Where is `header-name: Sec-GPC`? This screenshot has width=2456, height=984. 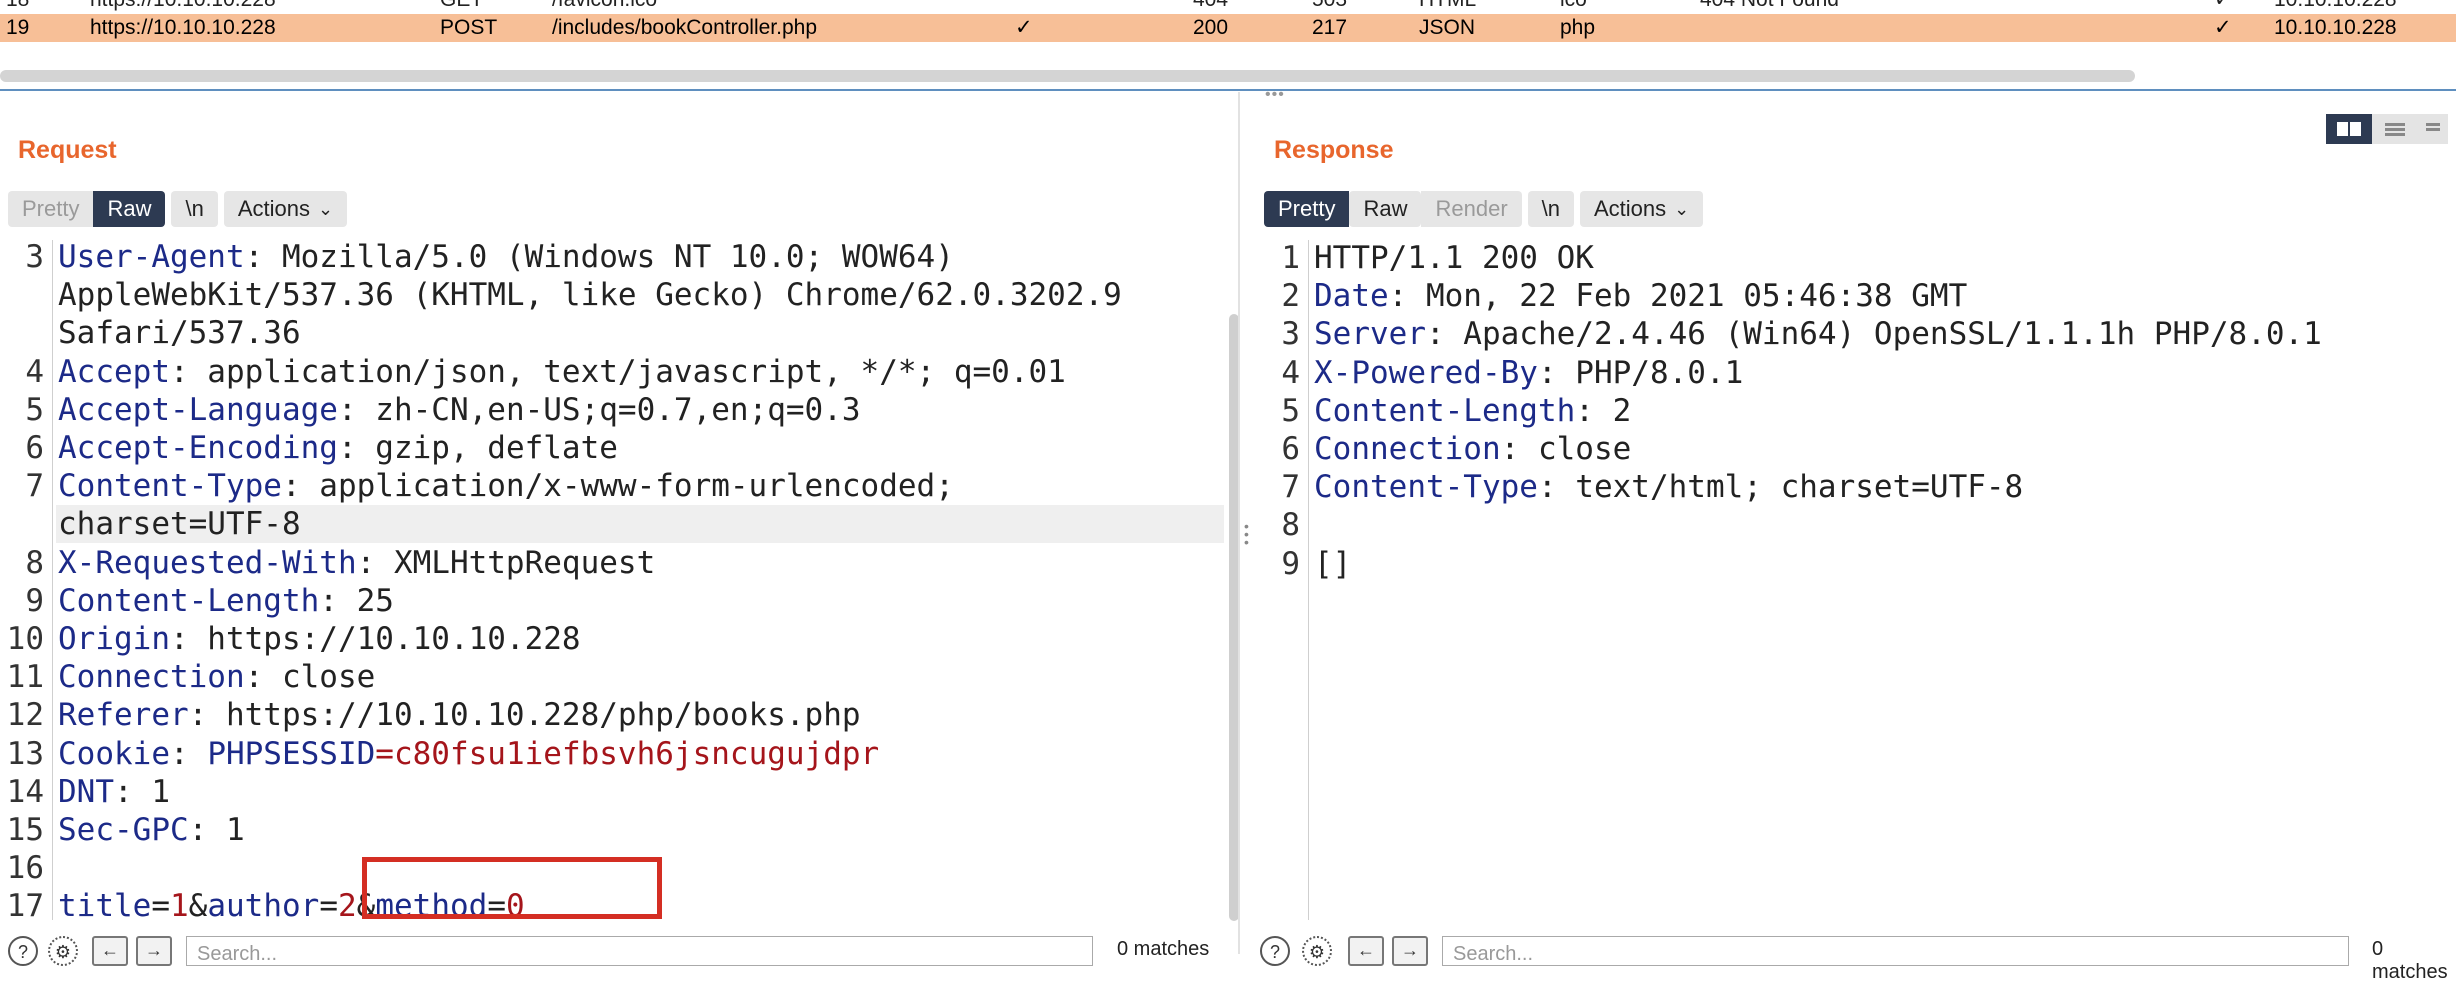
header-name: Sec-GPC is located at coordinates (123, 830).